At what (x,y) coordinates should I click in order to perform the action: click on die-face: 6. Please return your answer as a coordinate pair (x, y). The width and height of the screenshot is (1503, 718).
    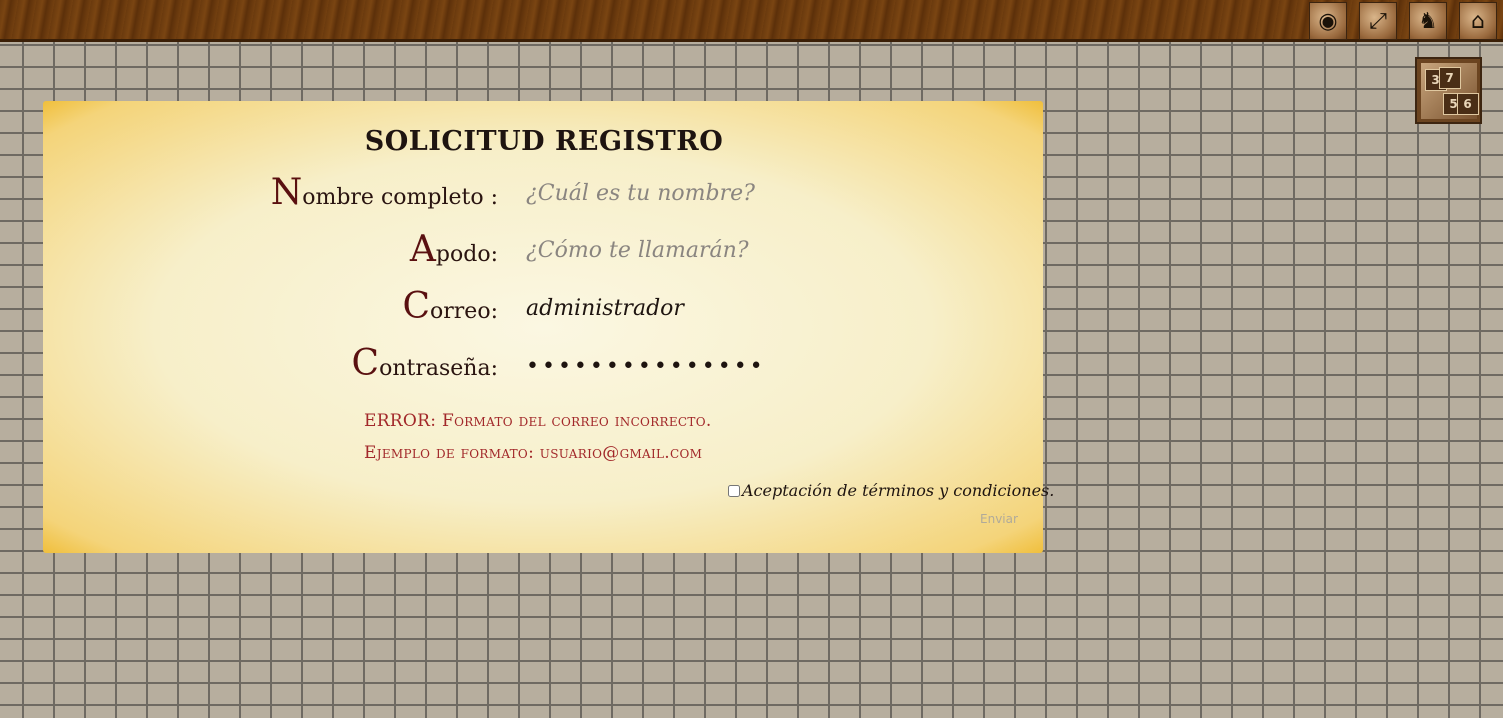
    Looking at the image, I should click on (1467, 103).